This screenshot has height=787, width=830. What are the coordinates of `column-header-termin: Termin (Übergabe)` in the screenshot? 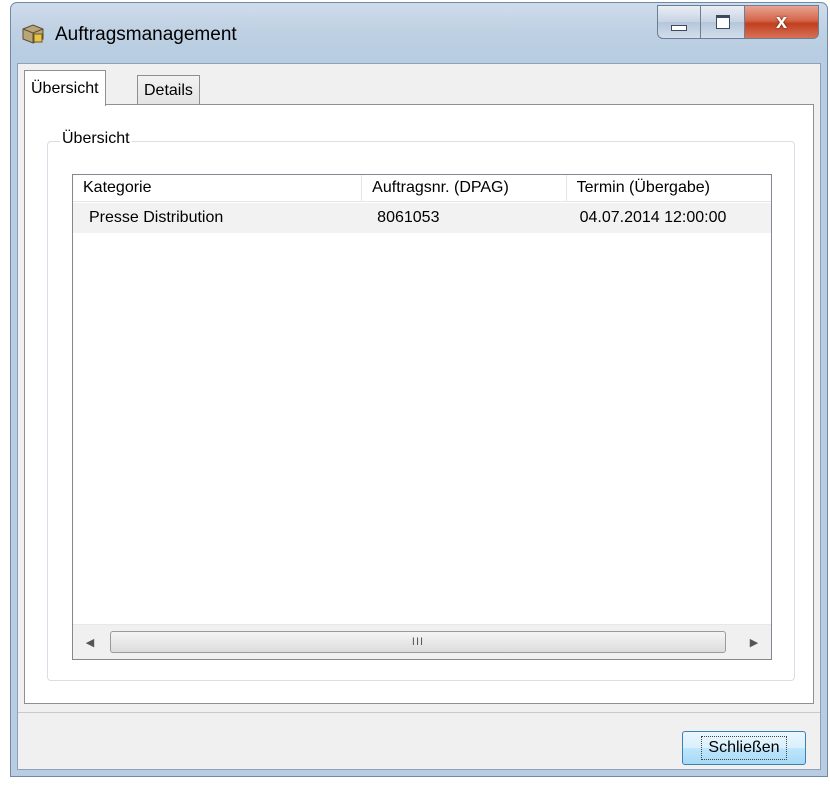 It's located at (669, 188).